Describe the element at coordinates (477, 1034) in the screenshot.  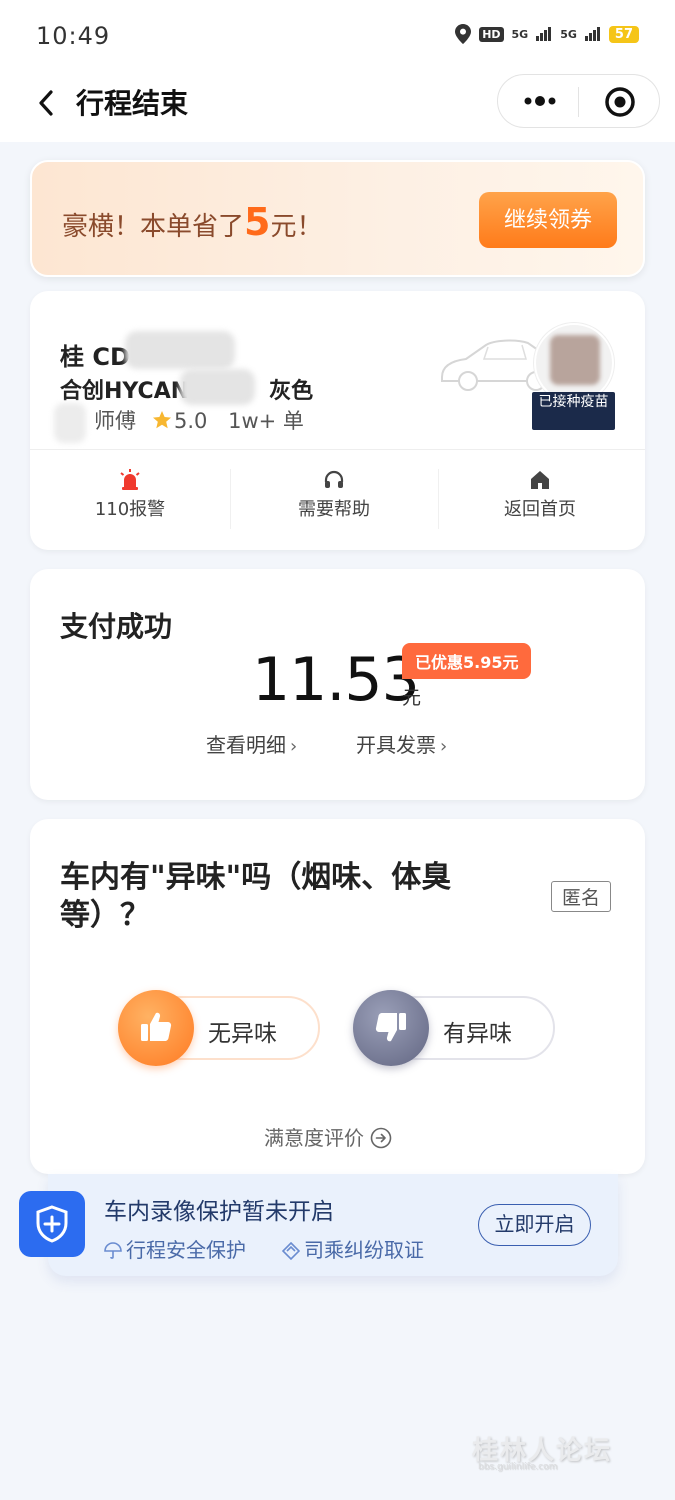
I see `has-odor-label: 有异味` at that location.